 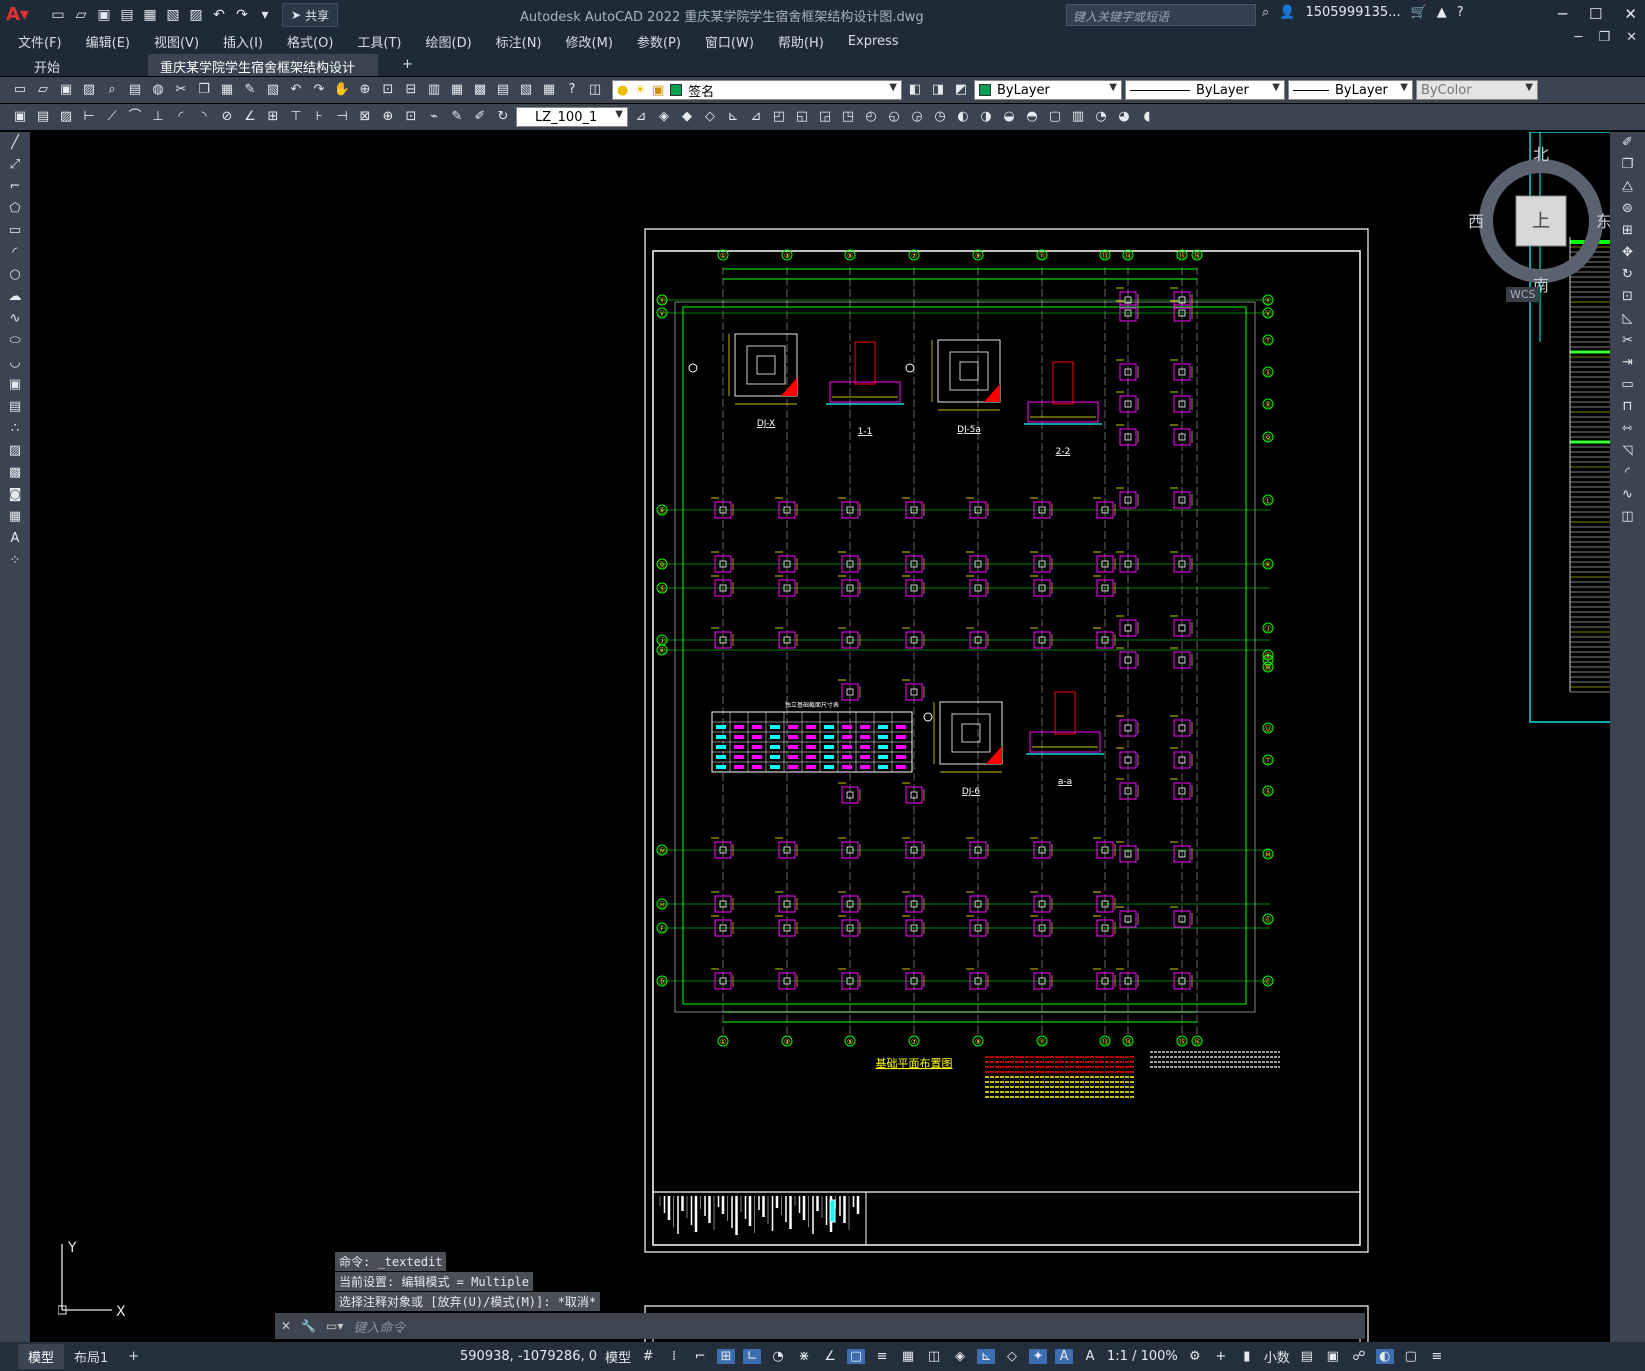 What do you see at coordinates (778, 1356) in the screenshot?
I see `polar-icon: ◔` at bounding box center [778, 1356].